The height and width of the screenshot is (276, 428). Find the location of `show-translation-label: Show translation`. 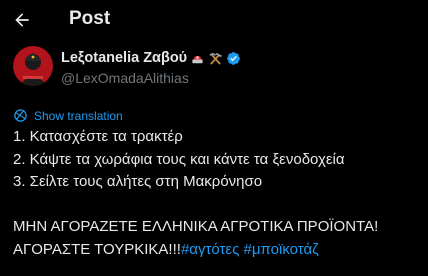

show-translation-label: Show translation is located at coordinates (78, 115).